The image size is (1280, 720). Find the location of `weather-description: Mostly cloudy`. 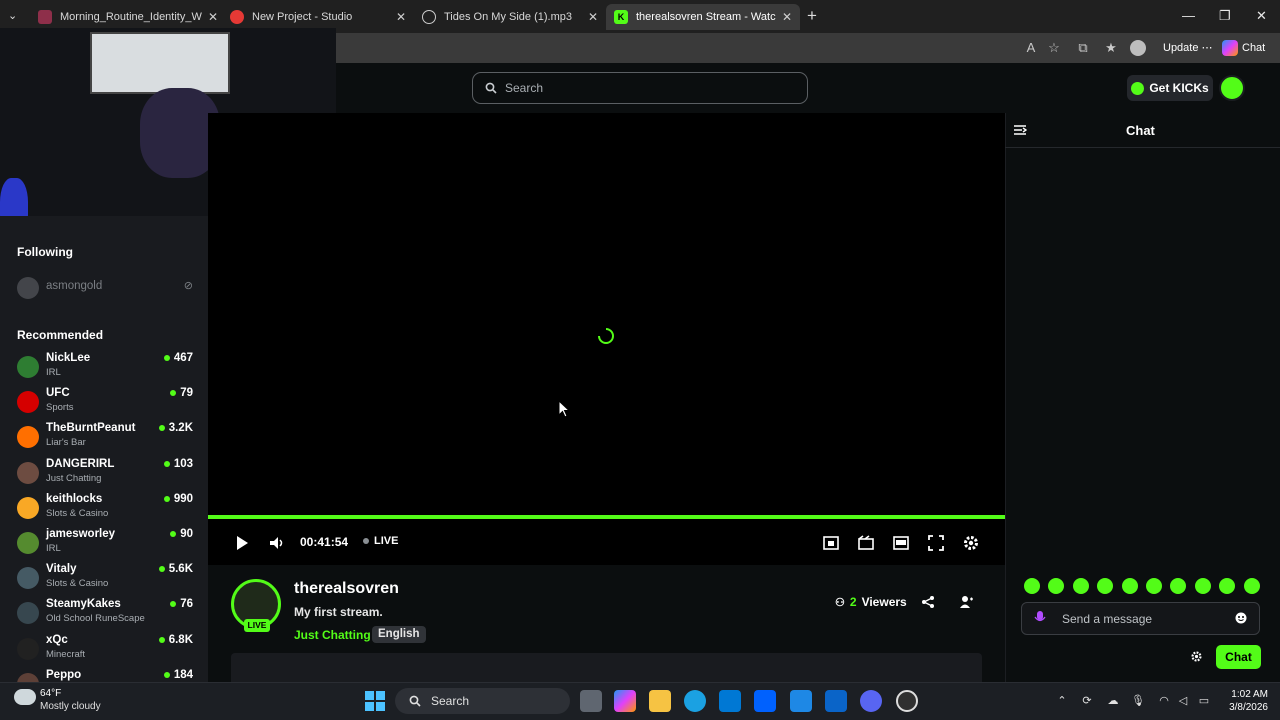

weather-description: Mostly cloudy is located at coordinates (70, 706).